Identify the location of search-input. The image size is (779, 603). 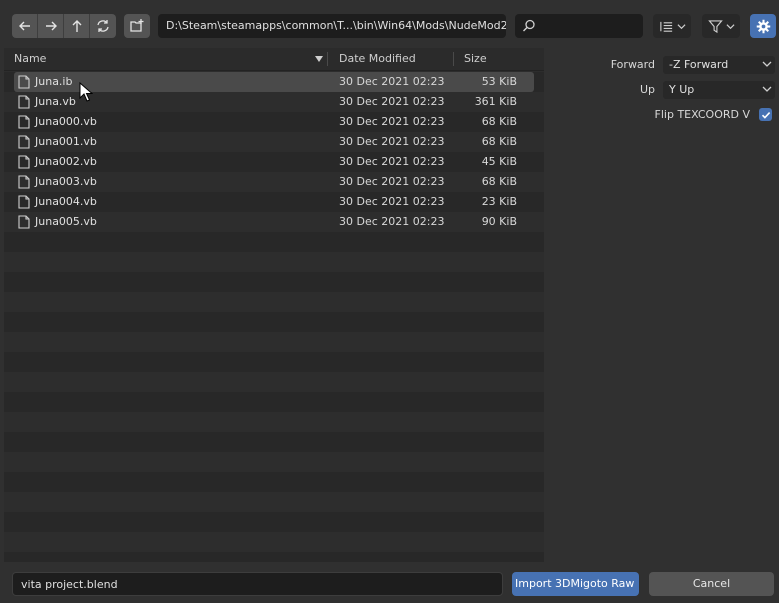
(579, 26).